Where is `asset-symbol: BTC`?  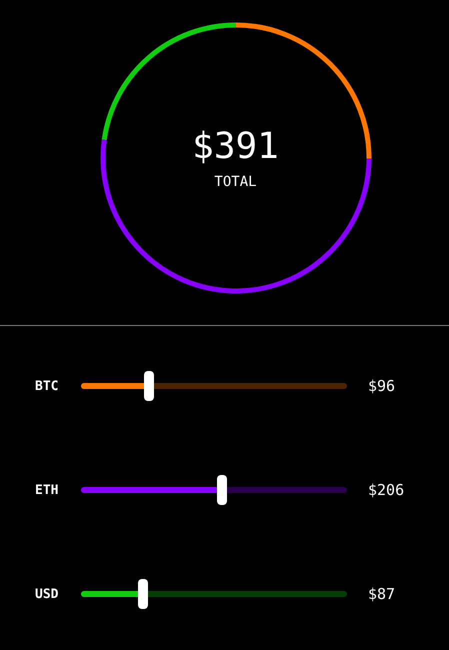
asset-symbol: BTC is located at coordinates (47, 386).